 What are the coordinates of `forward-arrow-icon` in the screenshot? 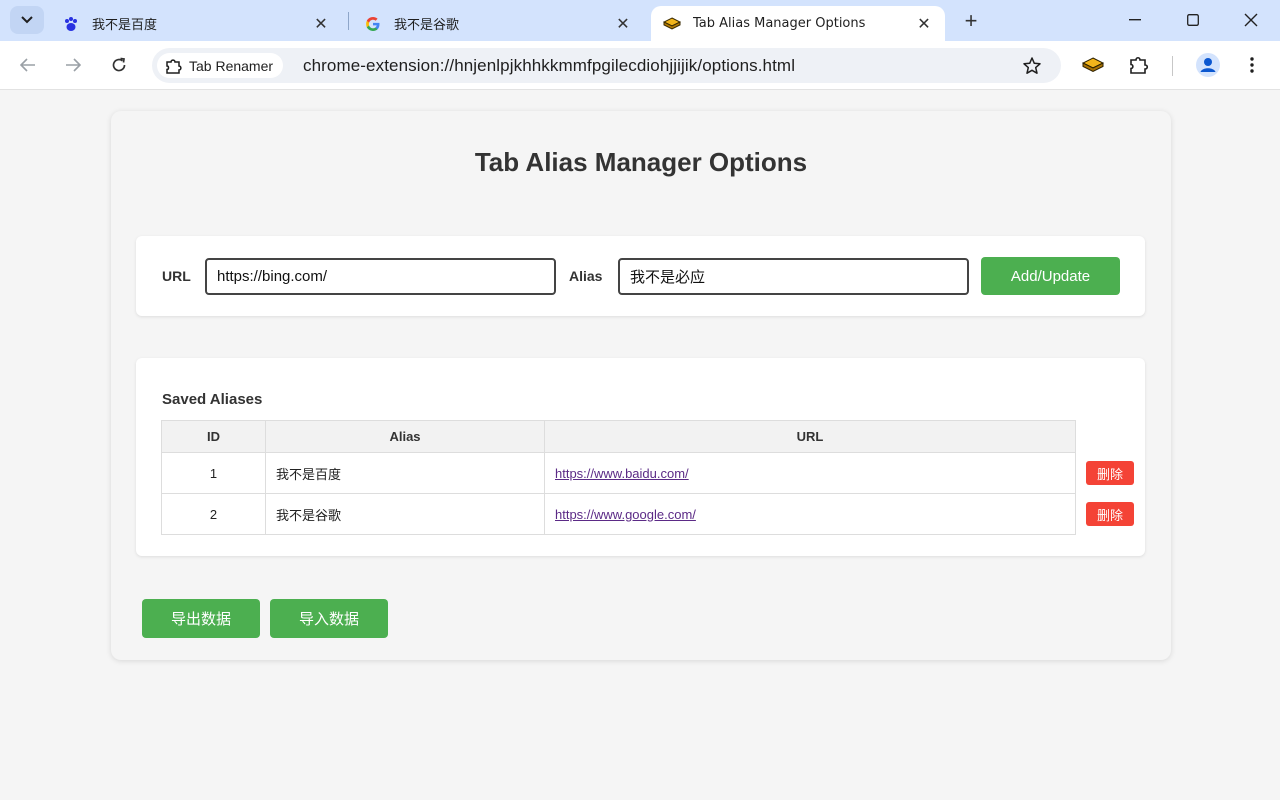 It's located at (73, 65).